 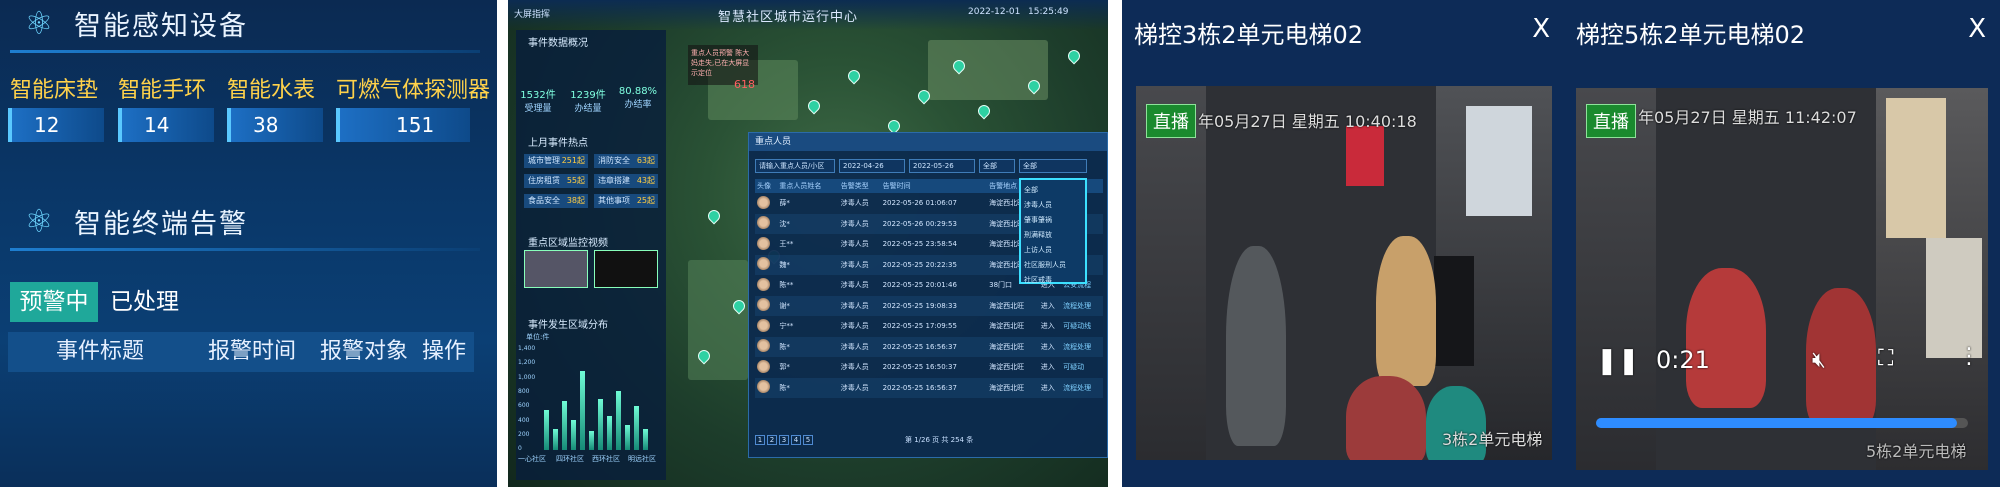 I want to click on pause-icon: ❚❚, so click(x=1618, y=361).